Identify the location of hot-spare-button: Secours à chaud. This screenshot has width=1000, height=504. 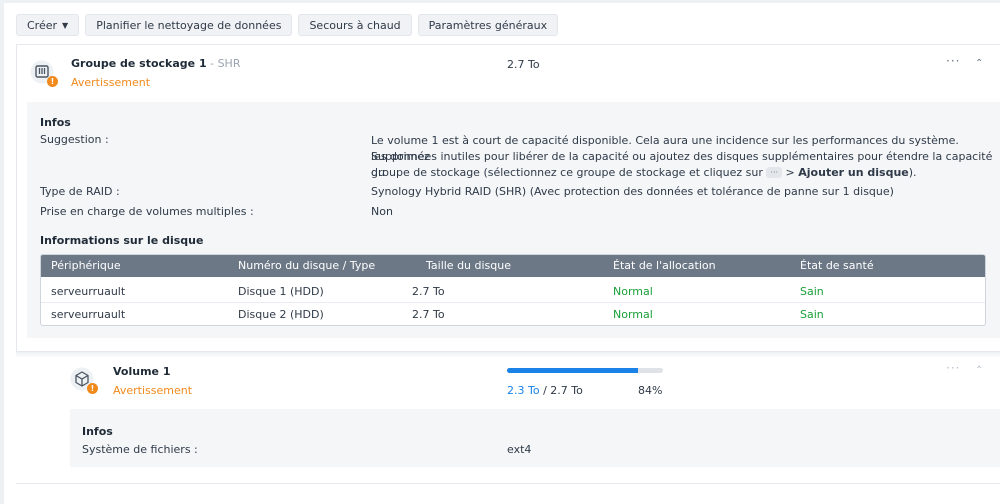
(355, 25).